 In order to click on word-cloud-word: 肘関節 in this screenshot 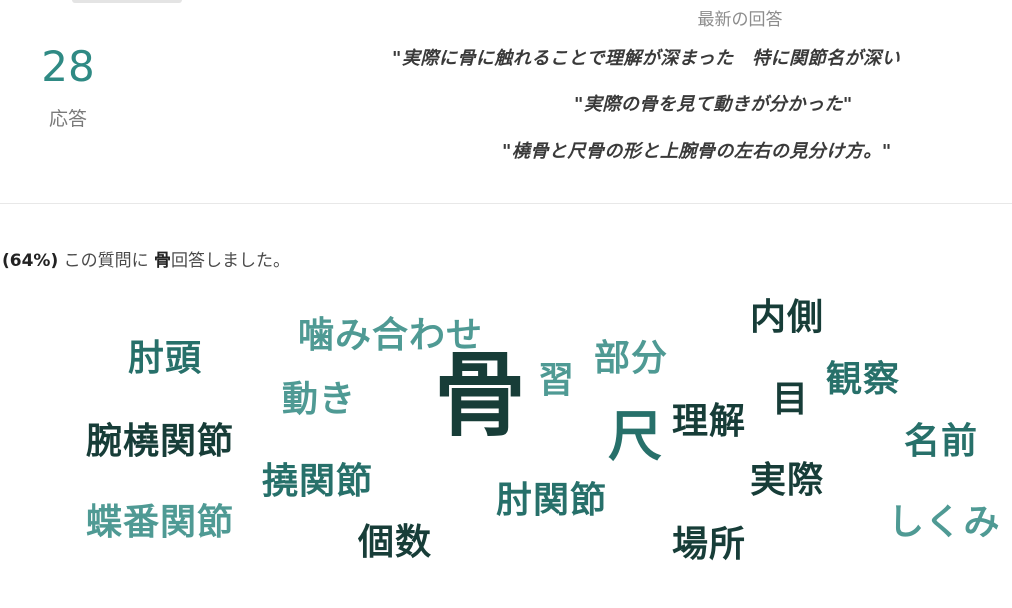, I will do `click(551, 501)`.